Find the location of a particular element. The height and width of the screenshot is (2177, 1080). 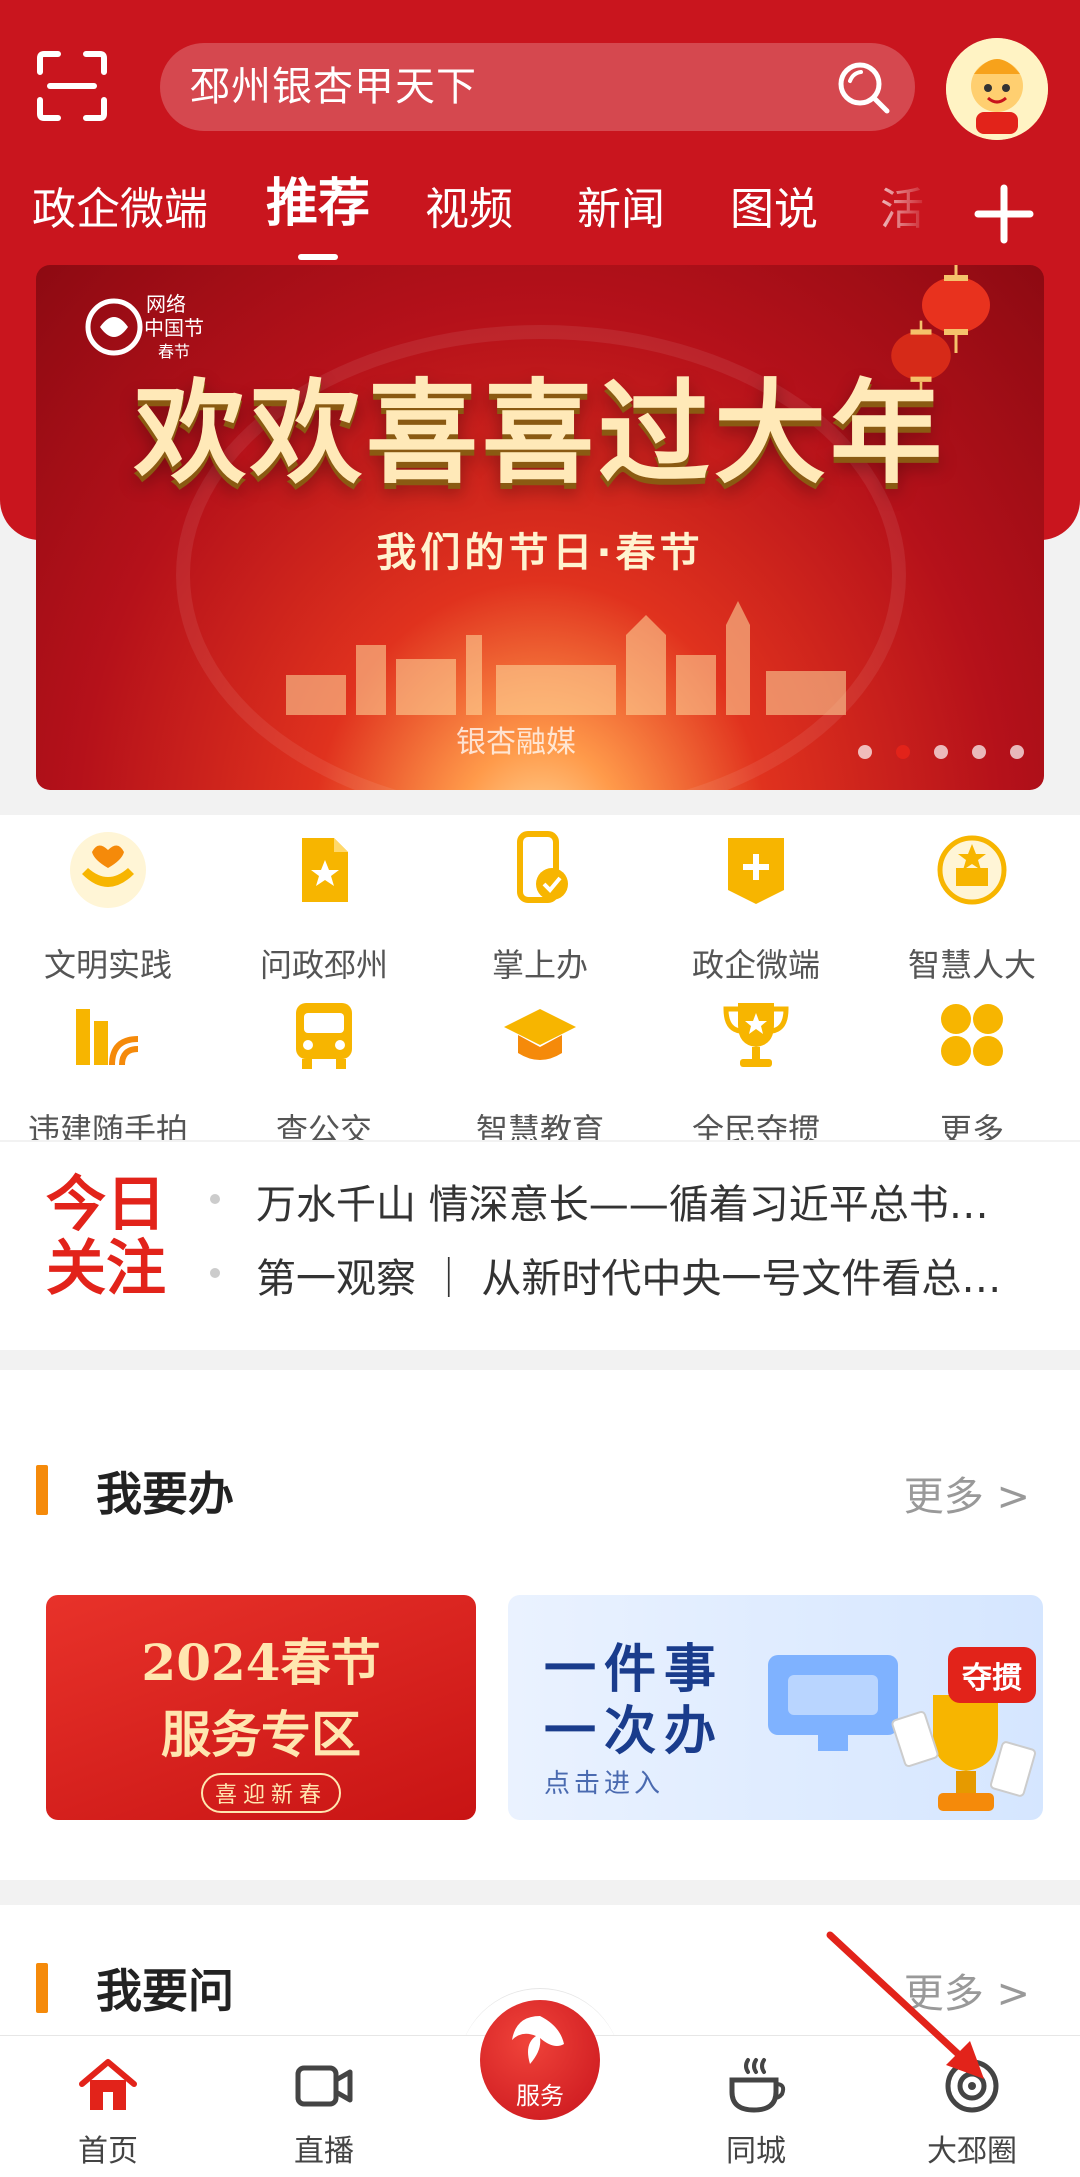

service-label: 掌上办 is located at coordinates (539, 965).